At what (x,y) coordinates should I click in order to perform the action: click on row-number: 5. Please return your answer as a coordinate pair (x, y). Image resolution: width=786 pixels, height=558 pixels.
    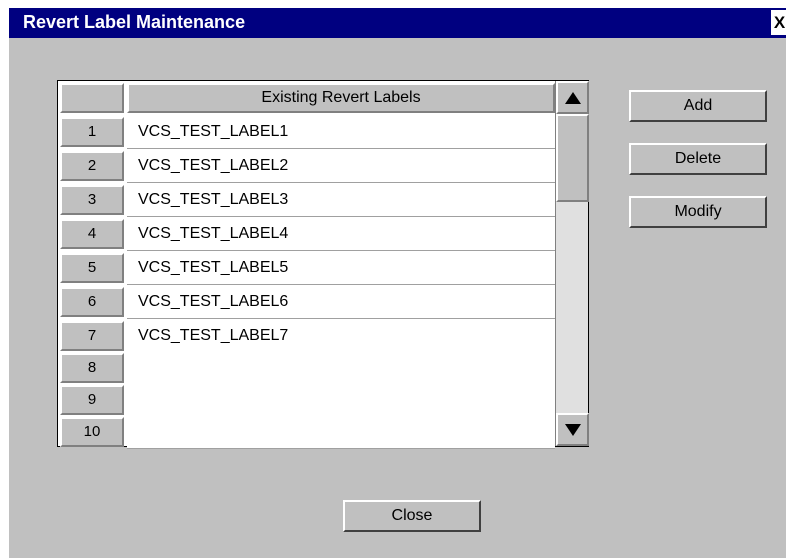
    Looking at the image, I should click on (92, 268).